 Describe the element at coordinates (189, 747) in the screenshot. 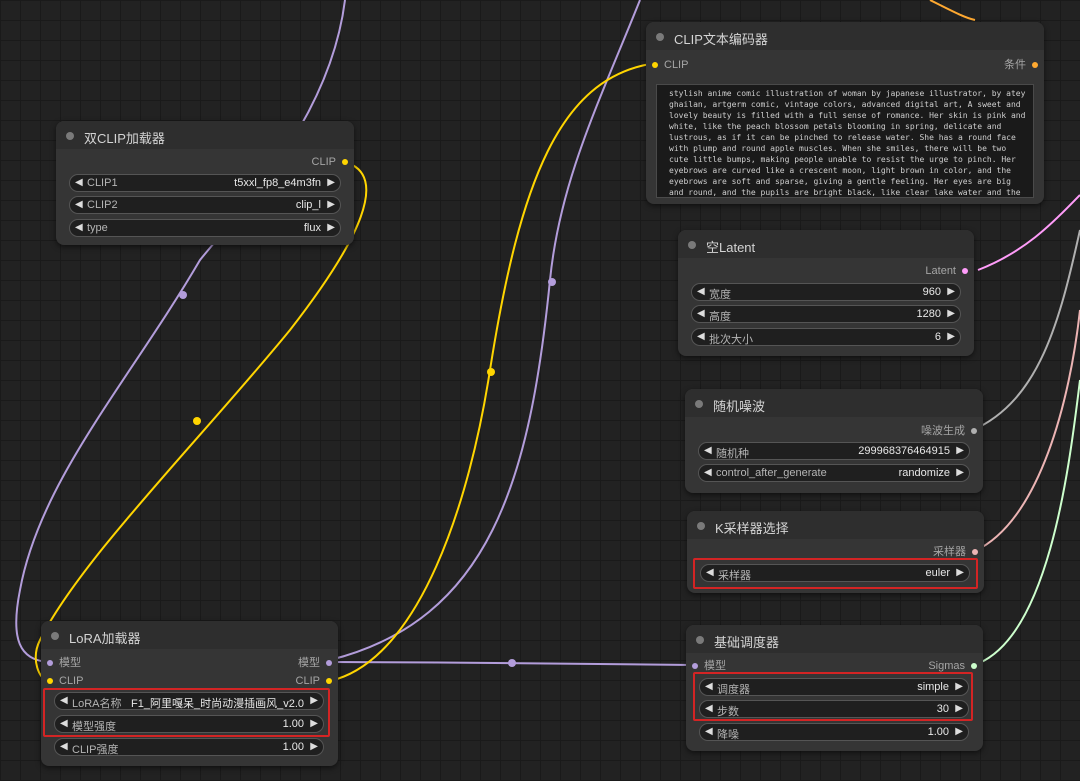

I see `clip-strength-widget: ◀ CLIP强度 1.00 ▶` at that location.